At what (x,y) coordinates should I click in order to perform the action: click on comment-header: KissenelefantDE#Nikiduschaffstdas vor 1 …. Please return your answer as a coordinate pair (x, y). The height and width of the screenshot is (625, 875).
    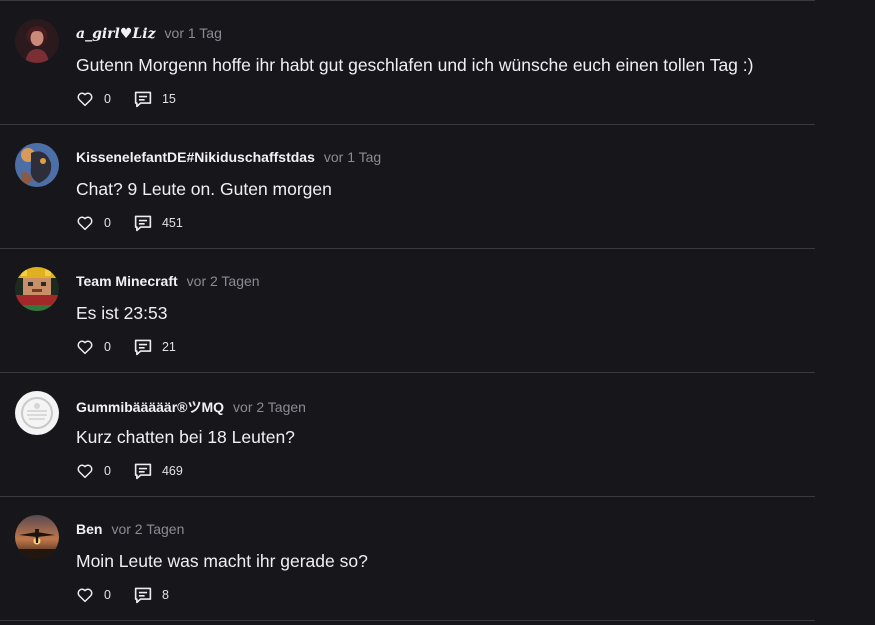
    Looking at the image, I should click on (228, 157).